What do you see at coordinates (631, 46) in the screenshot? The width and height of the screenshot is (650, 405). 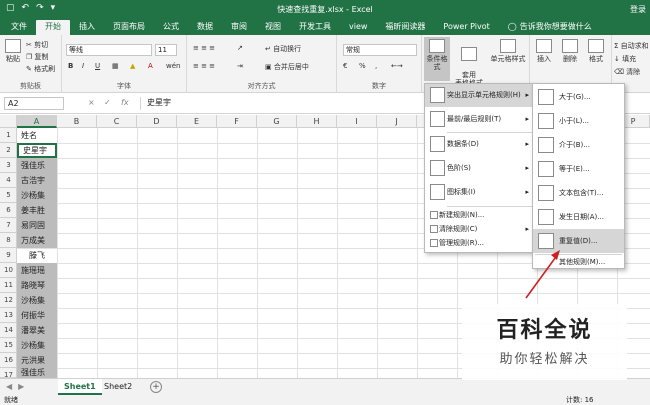 I see `autosum-button: Σ 自动求和` at bounding box center [631, 46].